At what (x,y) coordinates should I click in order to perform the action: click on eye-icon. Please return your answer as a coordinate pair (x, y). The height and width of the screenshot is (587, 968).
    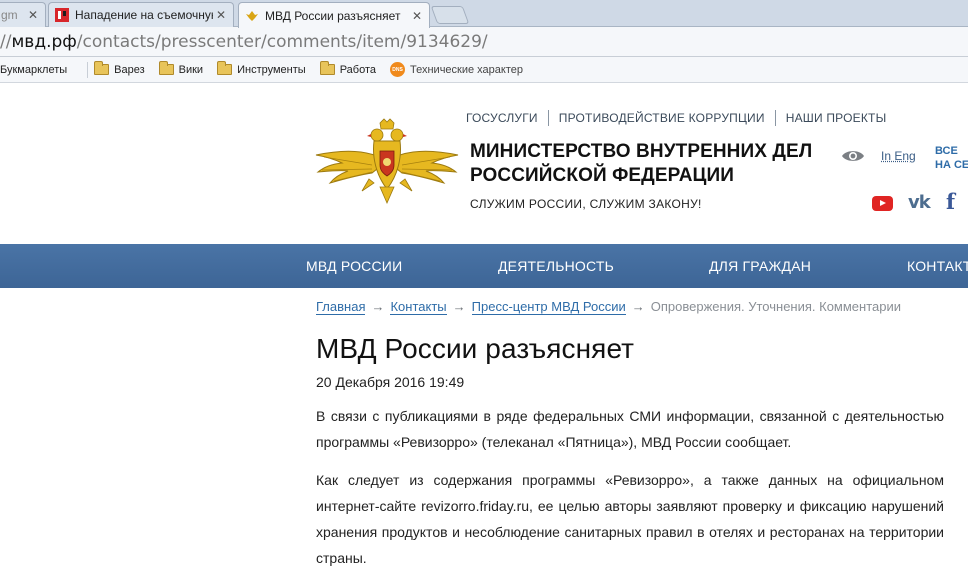
    Looking at the image, I should click on (853, 156).